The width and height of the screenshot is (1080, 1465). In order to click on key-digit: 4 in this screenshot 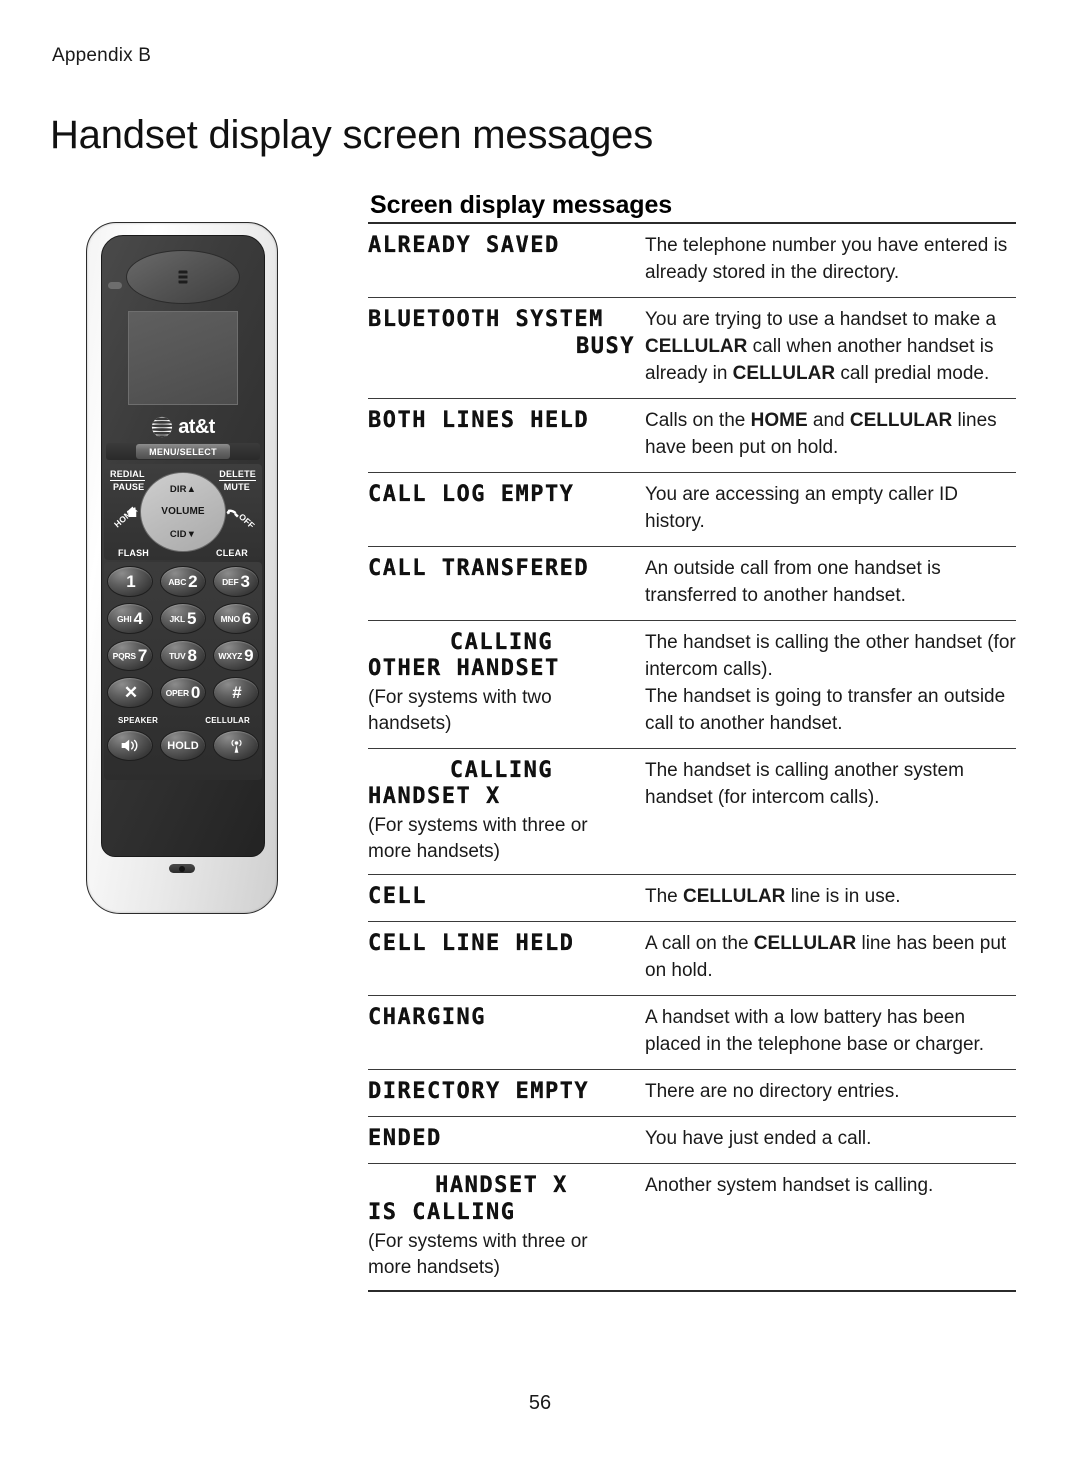, I will do `click(138, 618)`.